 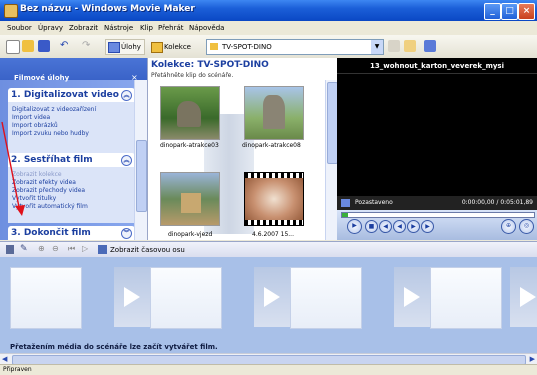 What do you see at coordinates (118, 28) in the screenshot?
I see `menu-nastroje: Nástroje` at bounding box center [118, 28].